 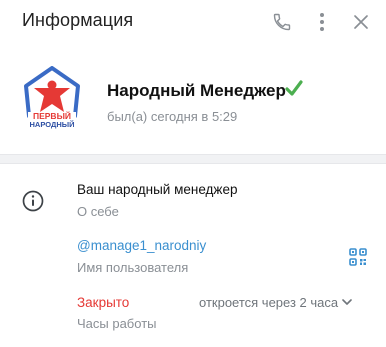 I want to click on phone-icon, so click(x=282, y=22).